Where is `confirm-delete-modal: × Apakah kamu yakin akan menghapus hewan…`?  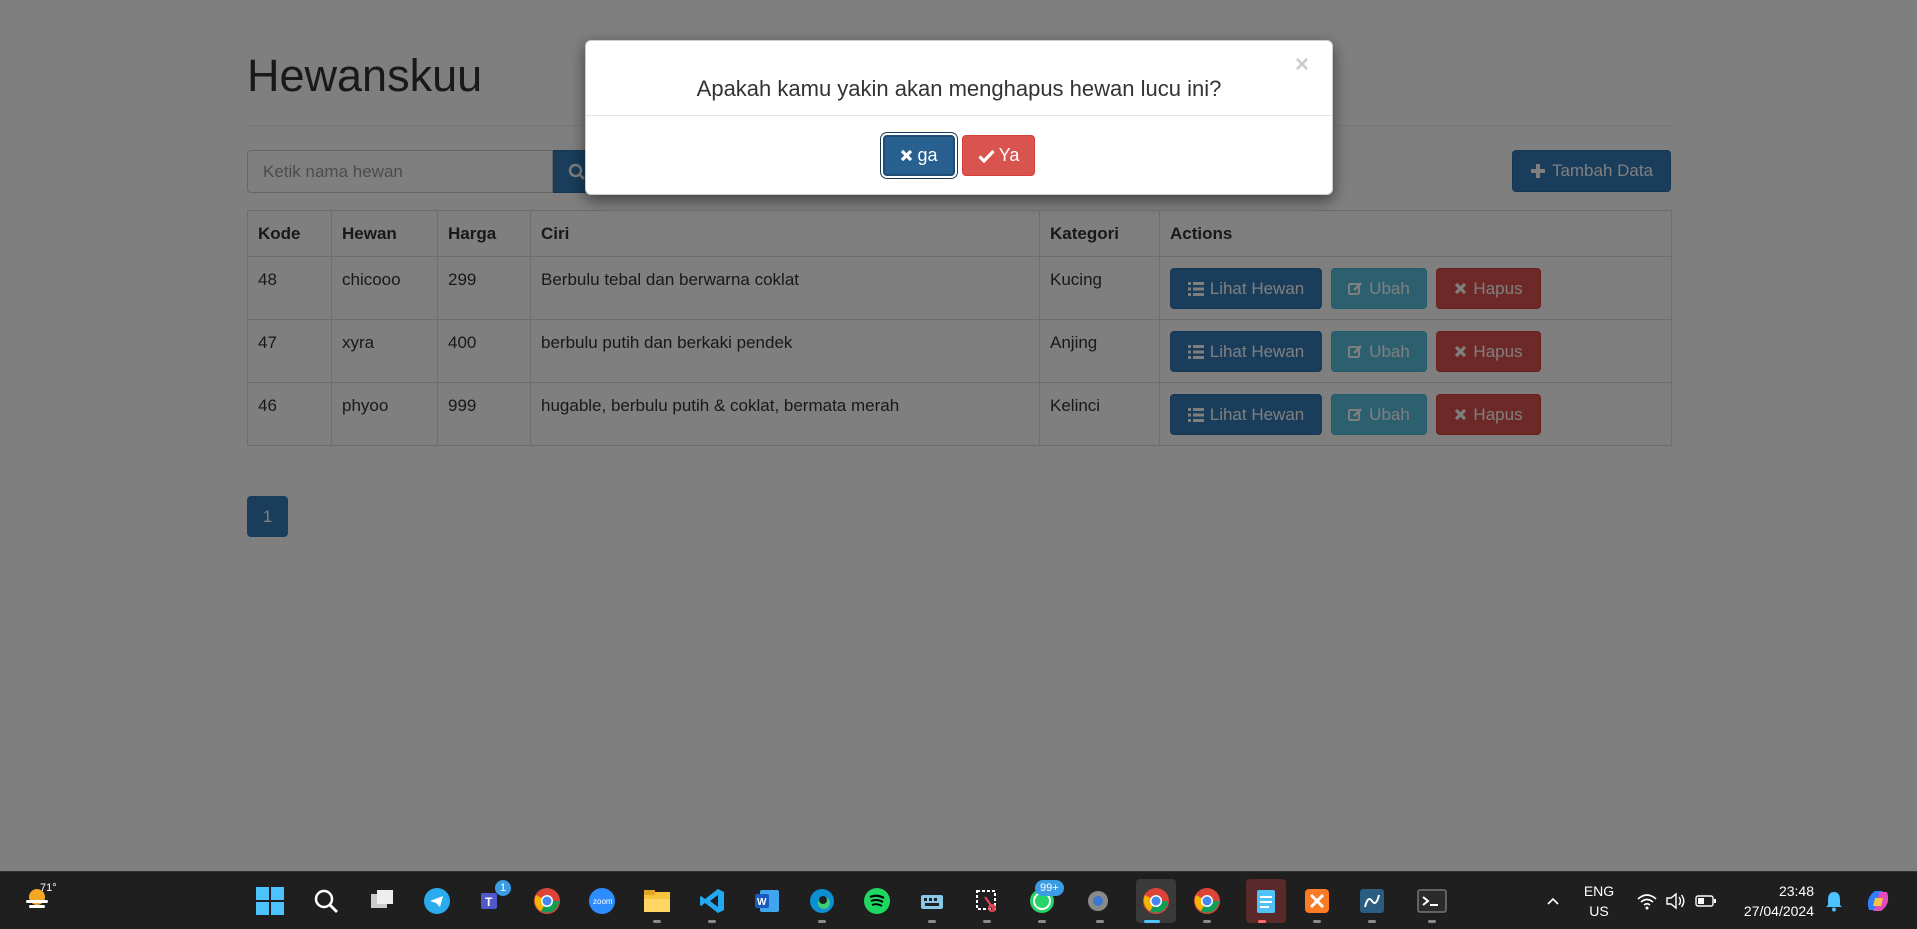
confirm-delete-modal: × Apakah kamu yakin akan menghapus hewan… is located at coordinates (959, 117).